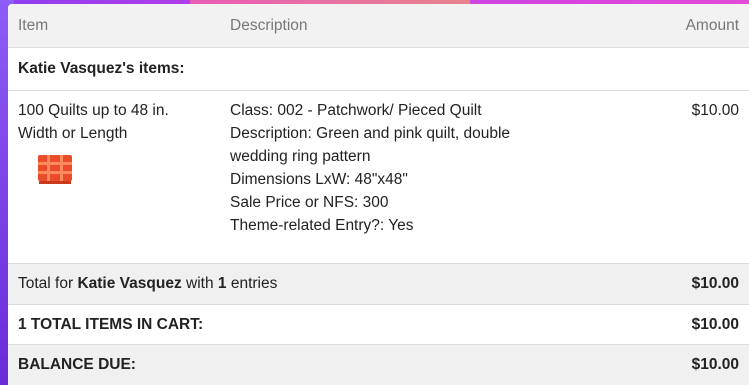 The width and height of the screenshot is (749, 385). What do you see at coordinates (254, 283) in the screenshot?
I see `total-suffix: entries` at bounding box center [254, 283].